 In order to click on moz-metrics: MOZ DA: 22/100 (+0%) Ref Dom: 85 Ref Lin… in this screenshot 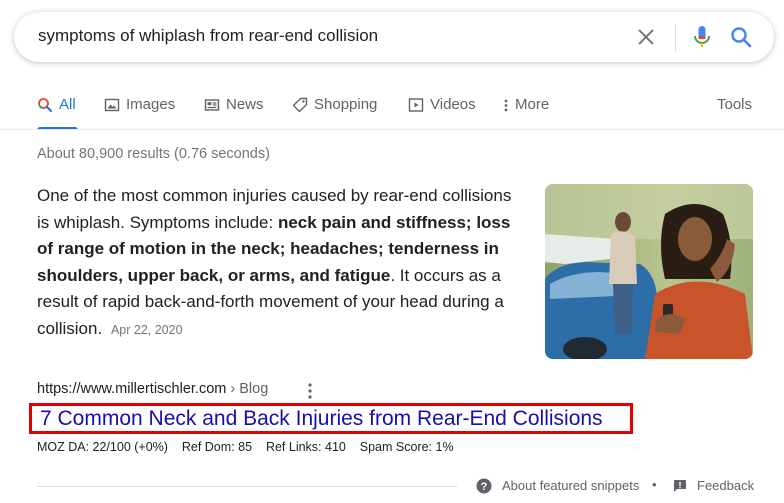, I will do `click(245, 447)`.